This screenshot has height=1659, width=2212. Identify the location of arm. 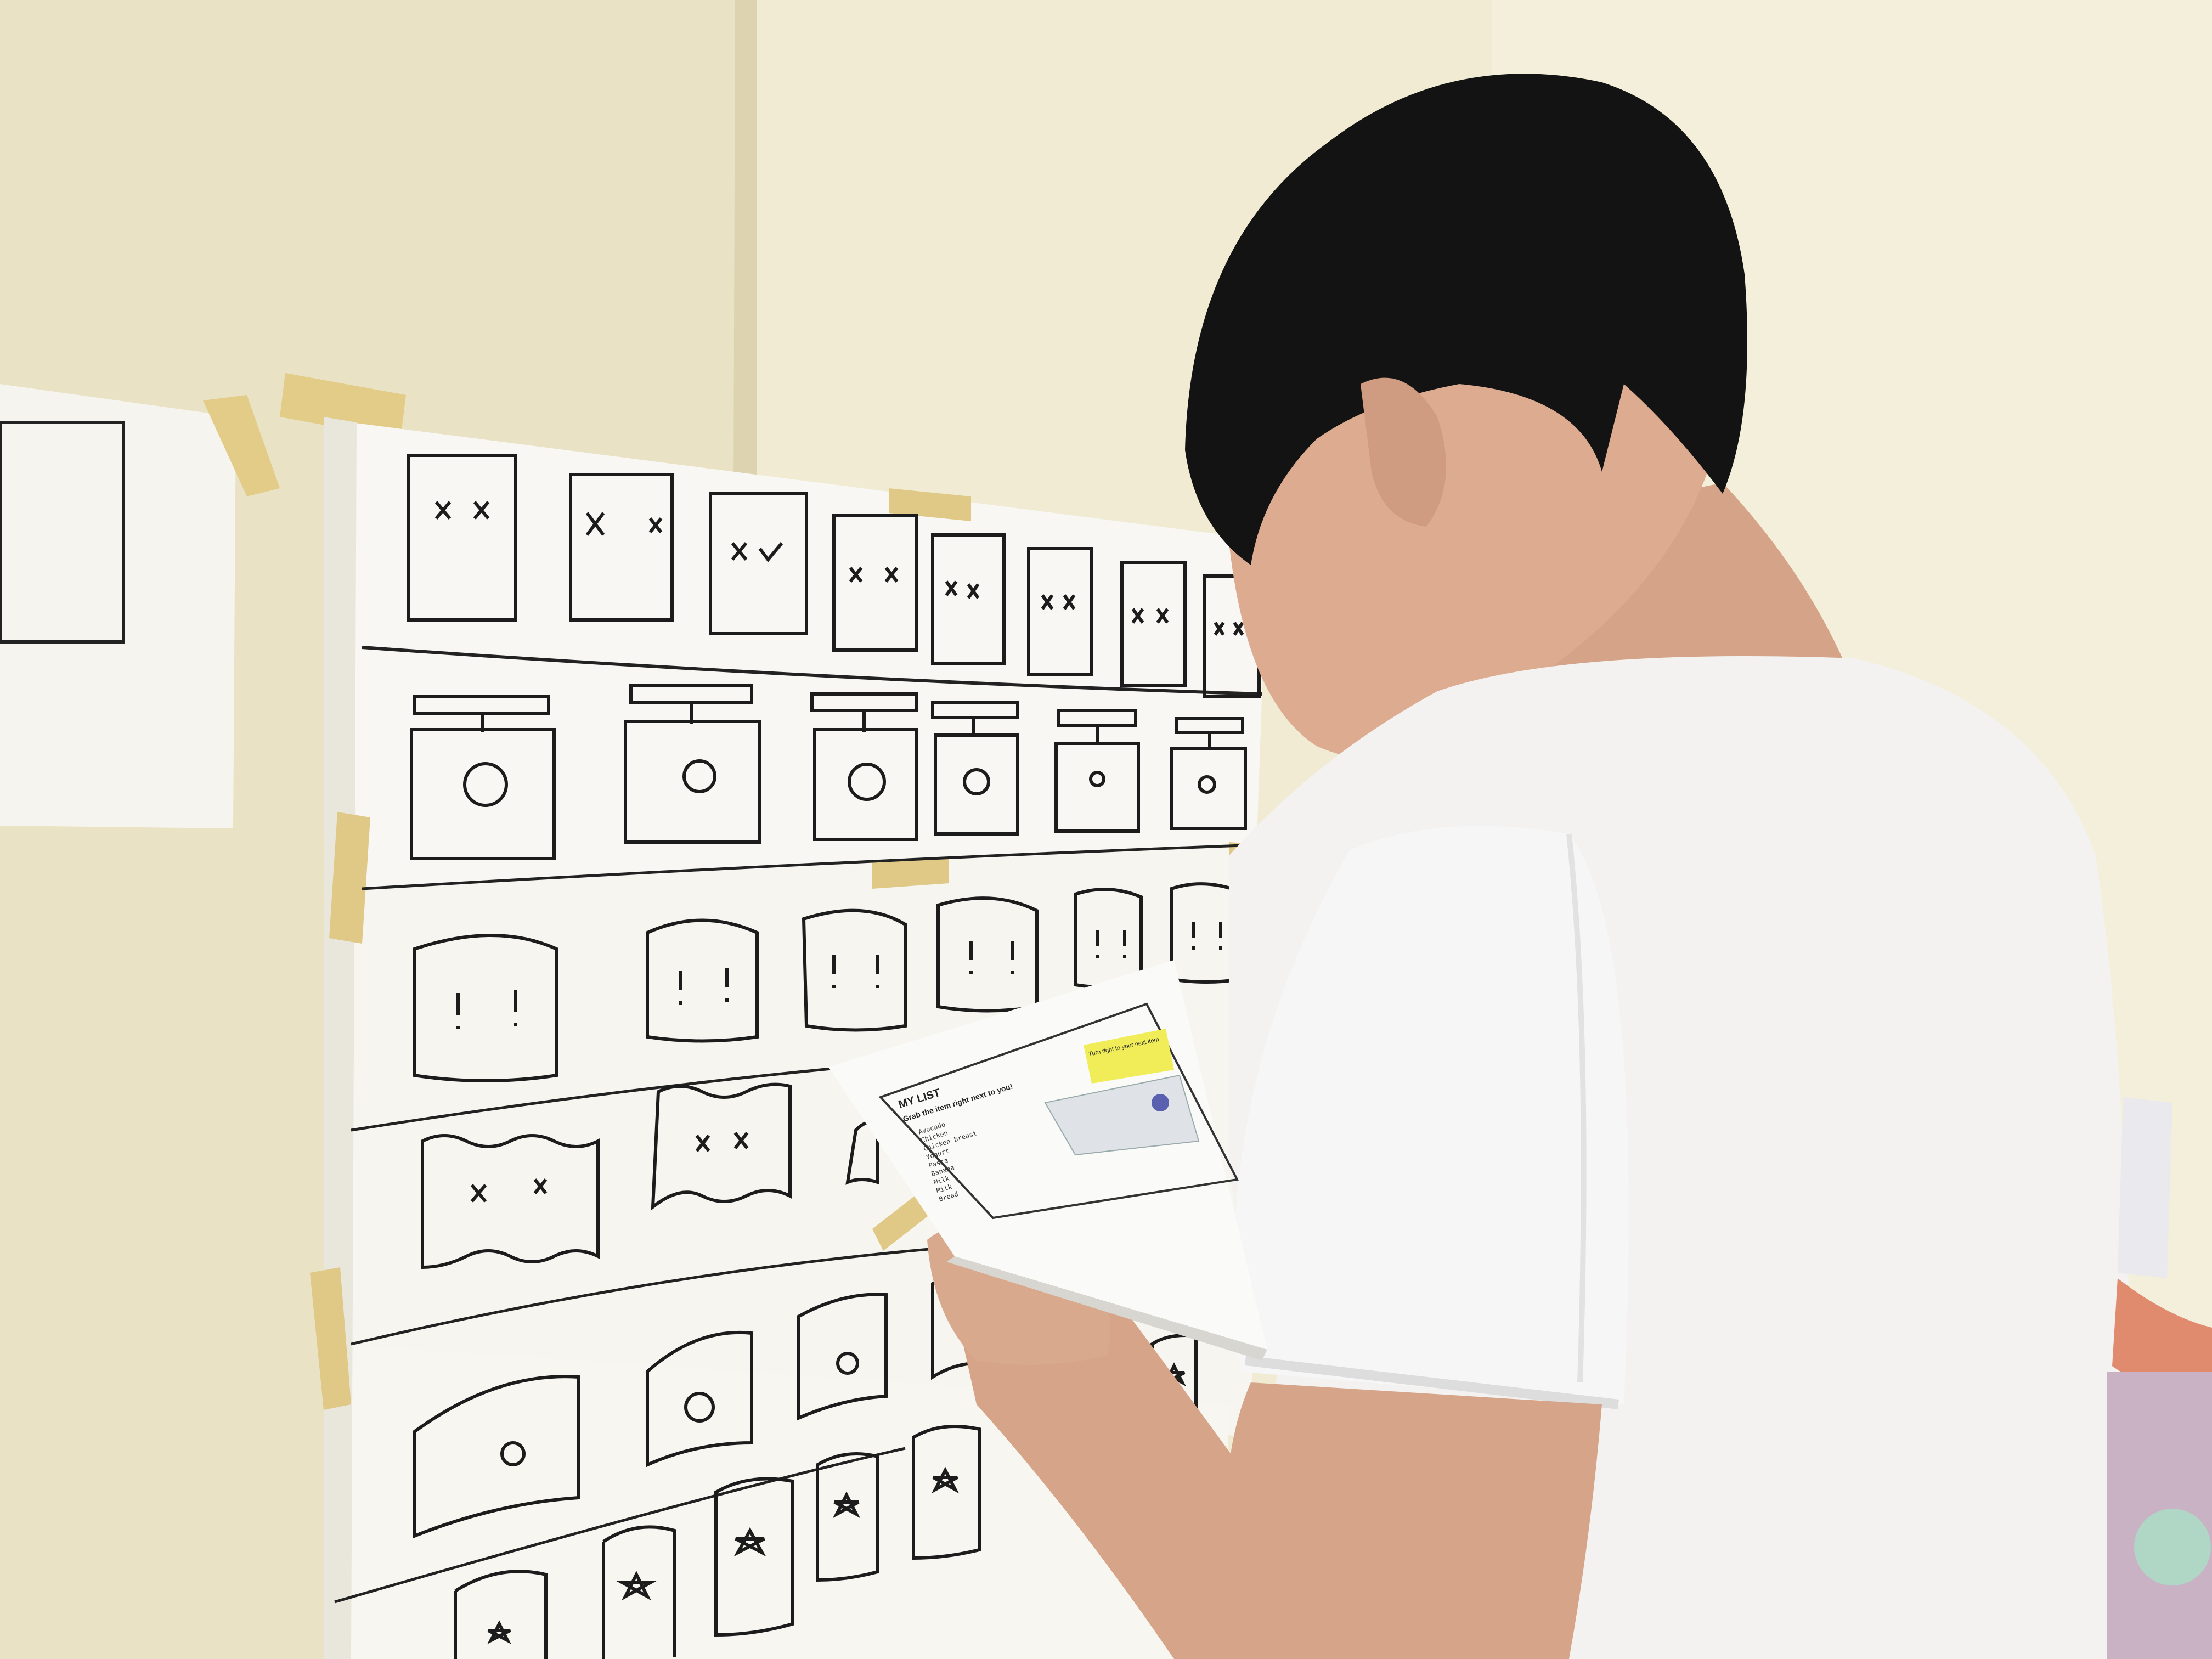
(1414, 1521).